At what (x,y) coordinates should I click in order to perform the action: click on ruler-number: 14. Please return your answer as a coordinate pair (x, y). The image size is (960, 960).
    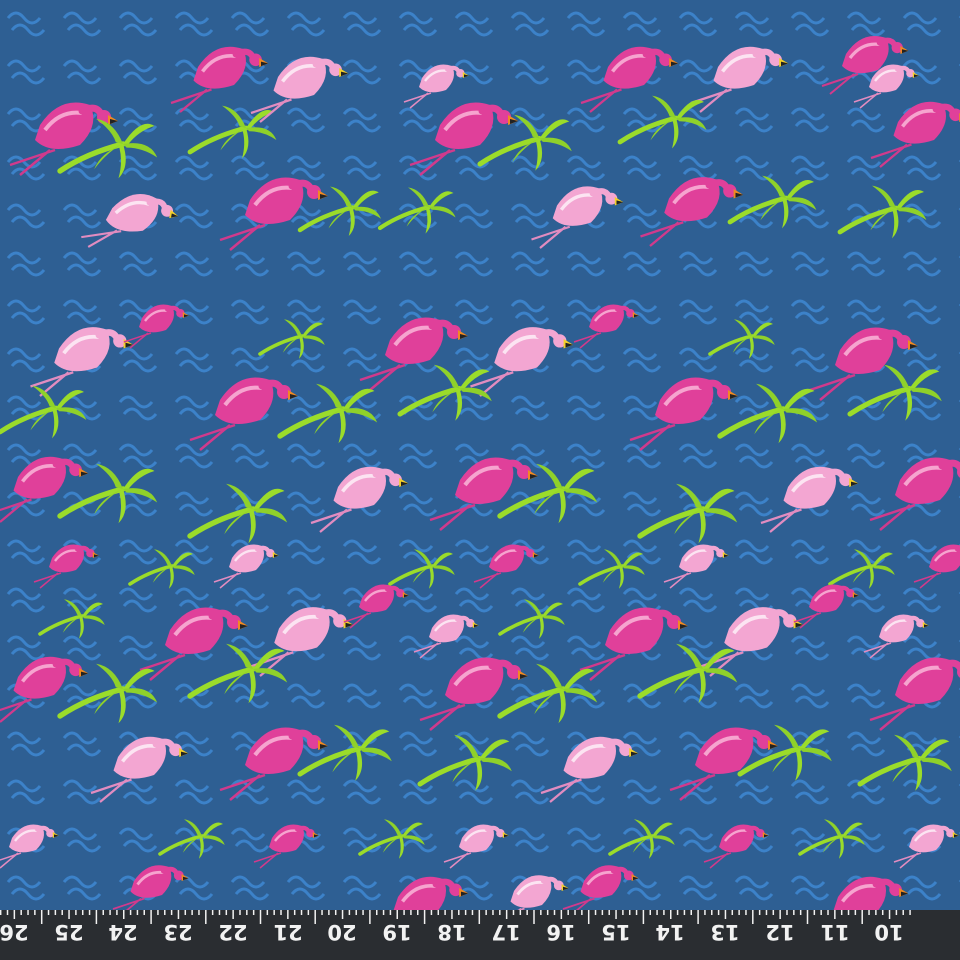
    Looking at the image, I should click on (670, 932).